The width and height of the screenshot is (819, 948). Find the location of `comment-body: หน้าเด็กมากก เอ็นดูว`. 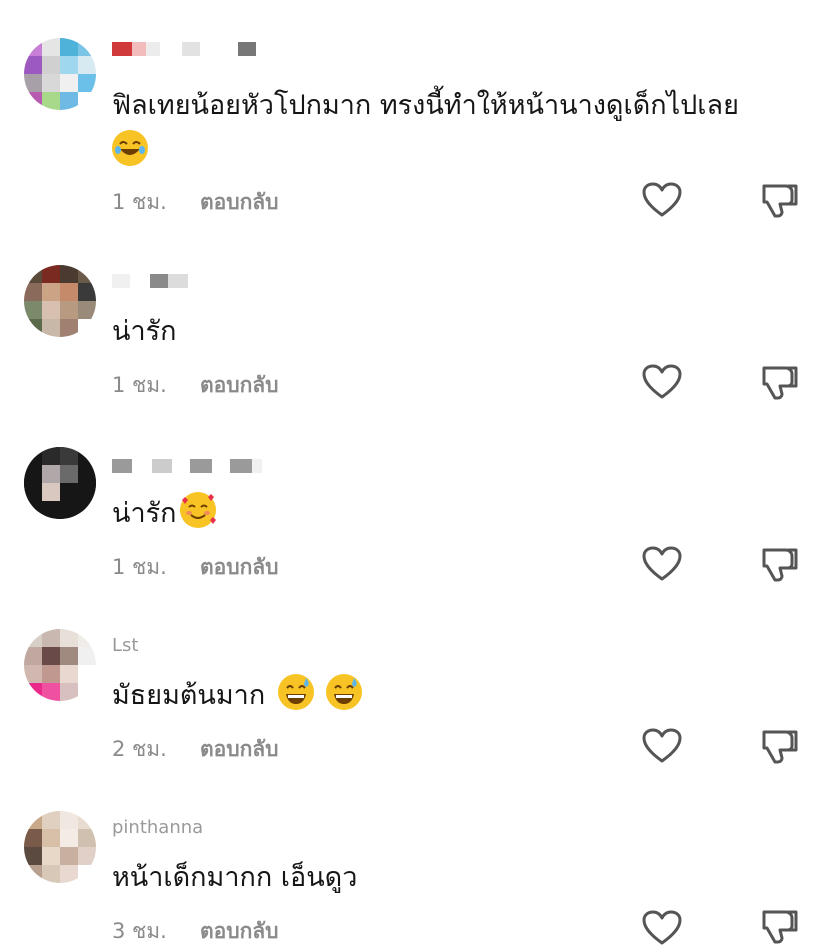

comment-body: หน้าเด็กมากก เอ็นดูว is located at coordinates (235, 877).